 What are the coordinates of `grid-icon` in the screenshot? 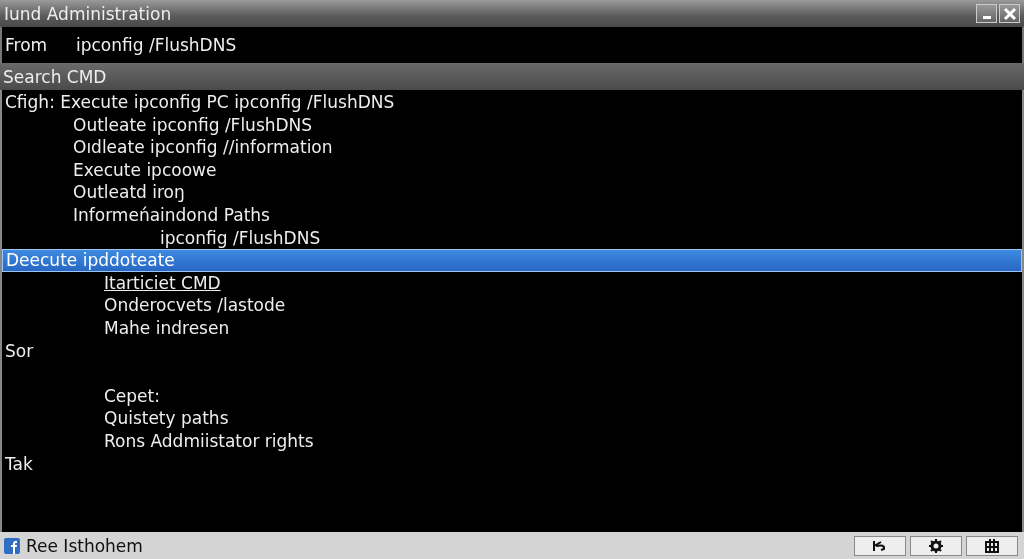 It's located at (992, 545).